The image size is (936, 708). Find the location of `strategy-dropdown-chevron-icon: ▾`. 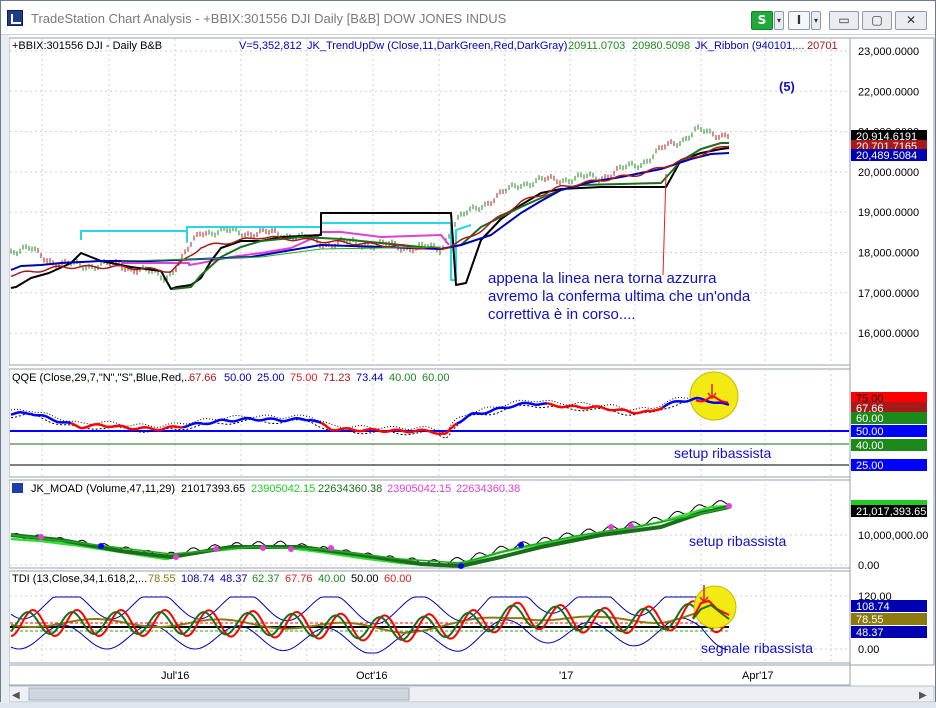

strategy-dropdown-chevron-icon: ▾ is located at coordinates (779, 20).